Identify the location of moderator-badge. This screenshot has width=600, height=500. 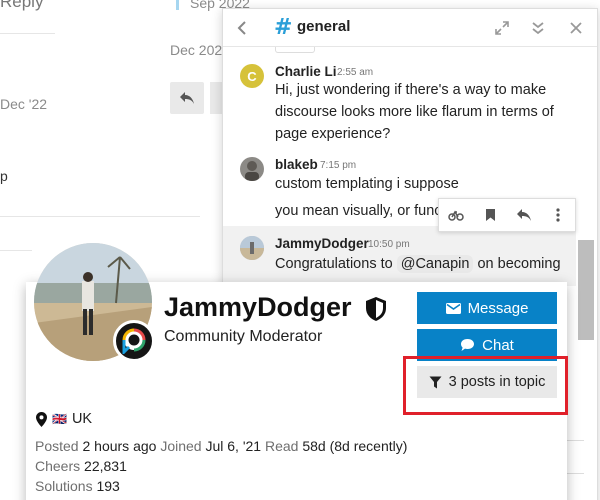
(134, 341).